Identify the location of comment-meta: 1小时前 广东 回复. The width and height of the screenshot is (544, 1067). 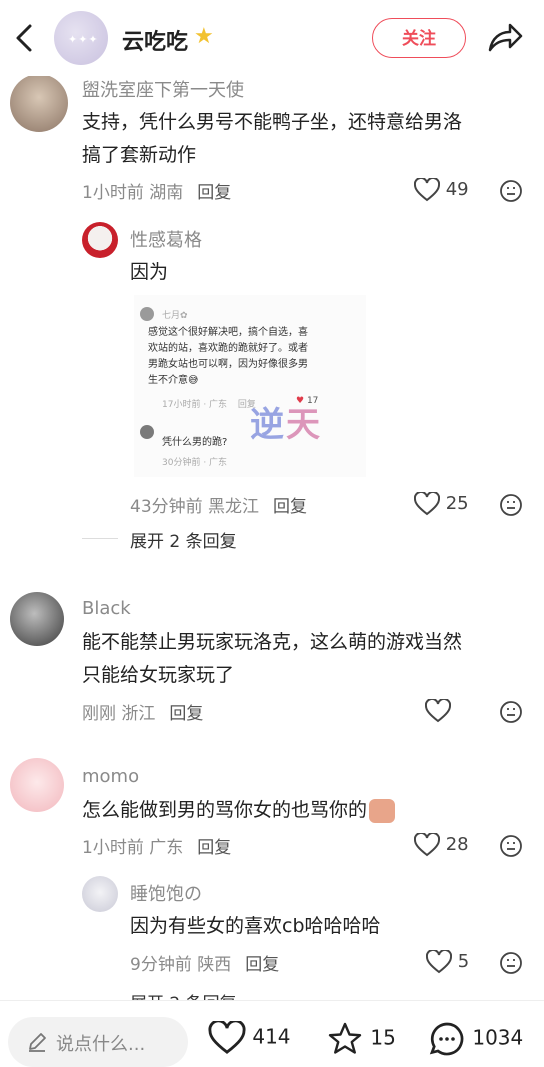
(156, 845).